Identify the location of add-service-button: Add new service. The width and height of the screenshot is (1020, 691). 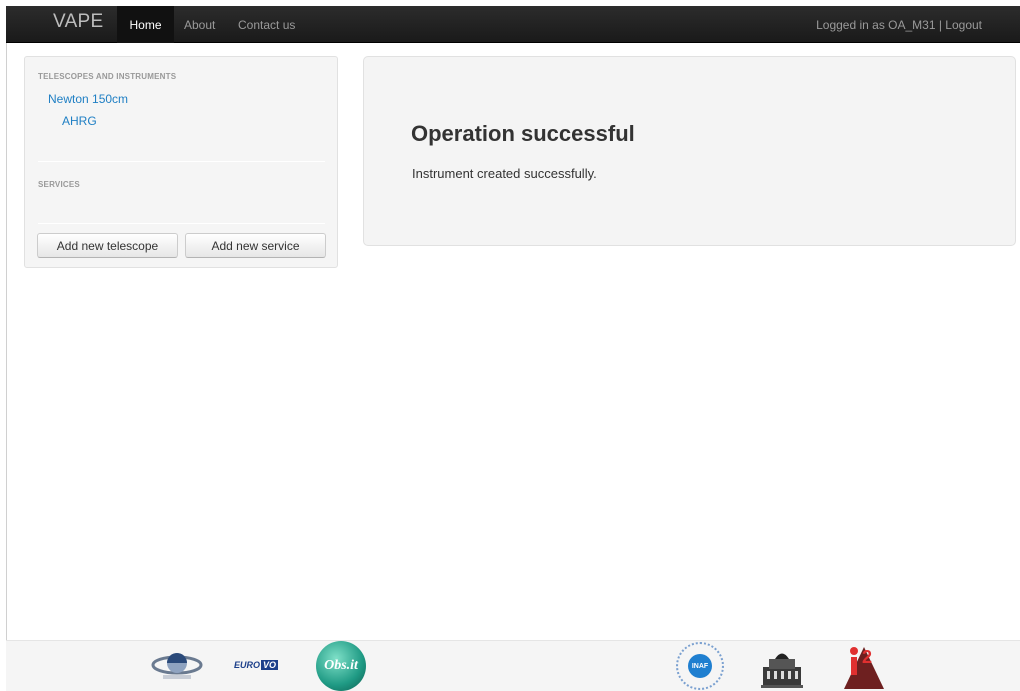
(255, 245).